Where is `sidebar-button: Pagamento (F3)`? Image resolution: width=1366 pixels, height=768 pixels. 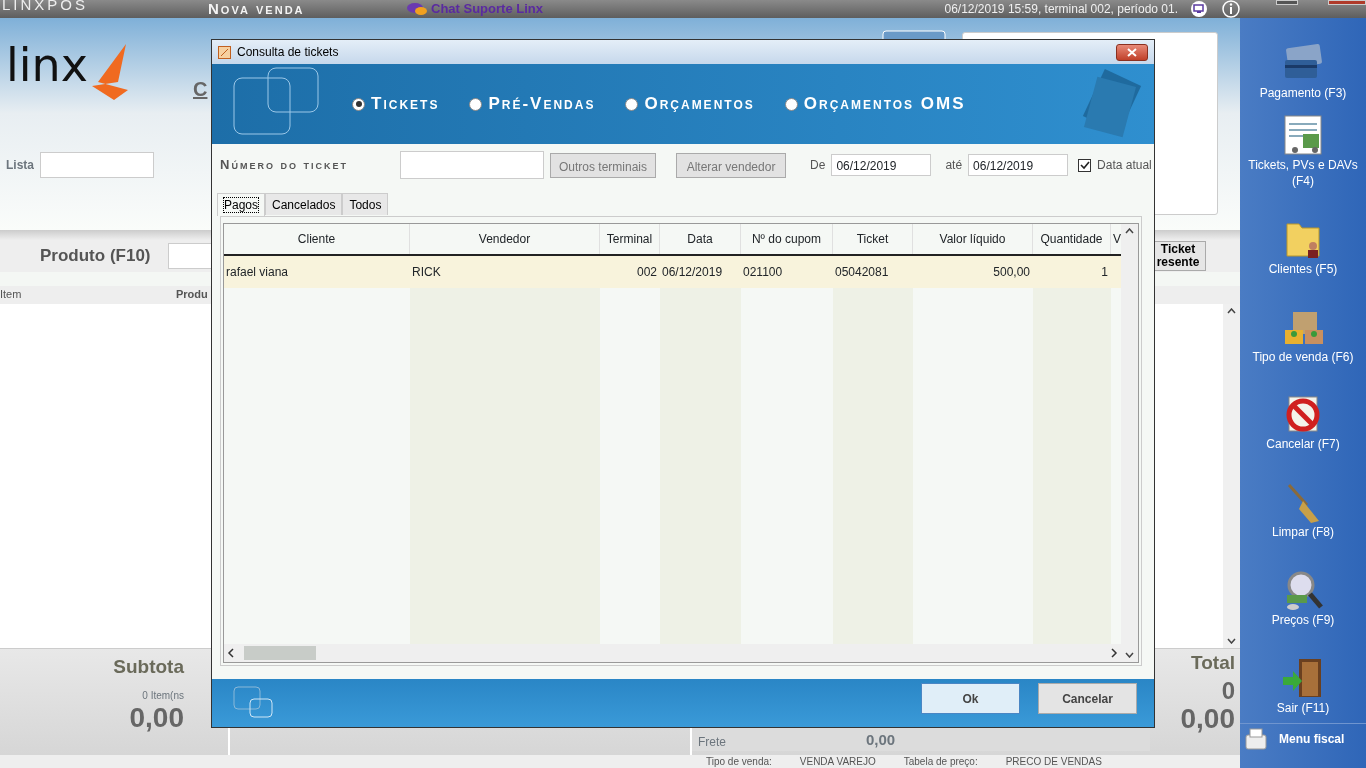
sidebar-button: Pagamento (F3) is located at coordinates (1303, 64).